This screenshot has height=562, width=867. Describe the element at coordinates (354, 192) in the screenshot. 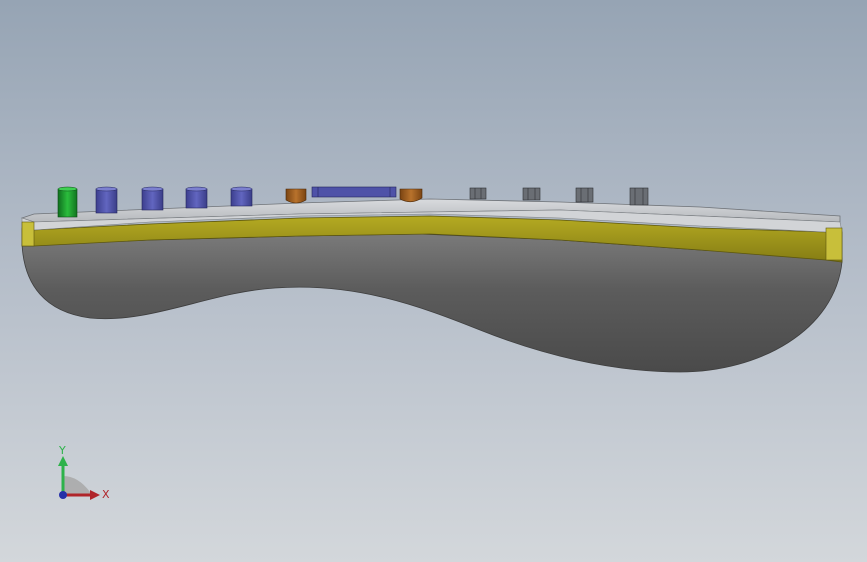

I see `center-blue-block-part` at that location.